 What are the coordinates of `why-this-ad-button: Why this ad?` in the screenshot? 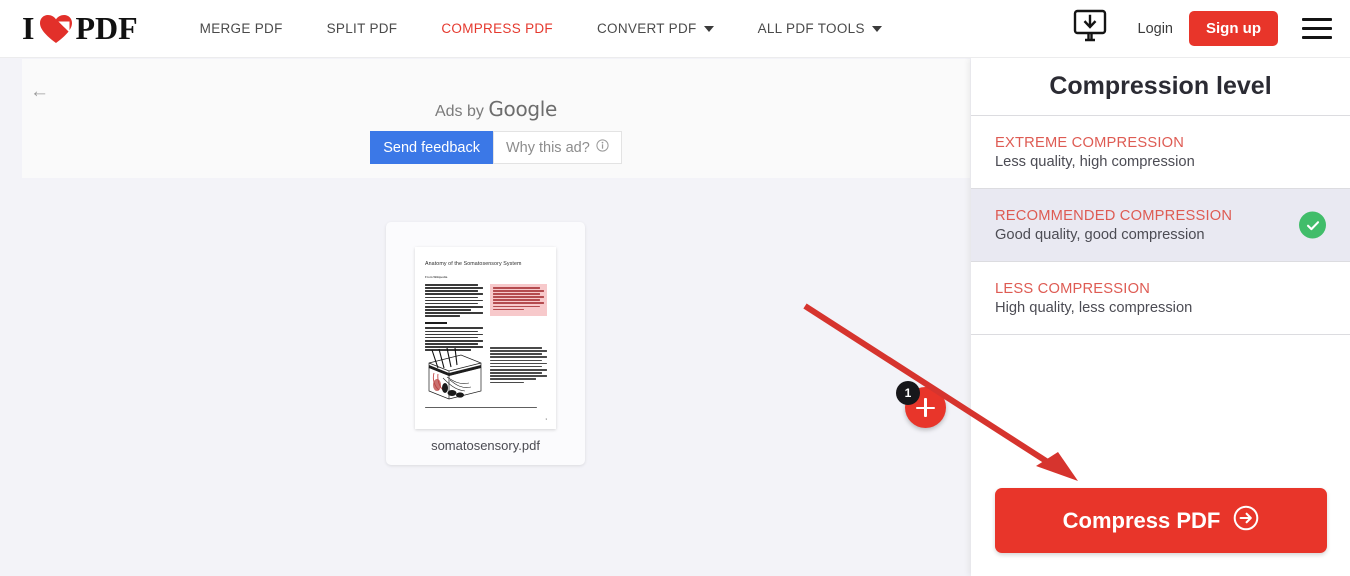 It's located at (557, 147).